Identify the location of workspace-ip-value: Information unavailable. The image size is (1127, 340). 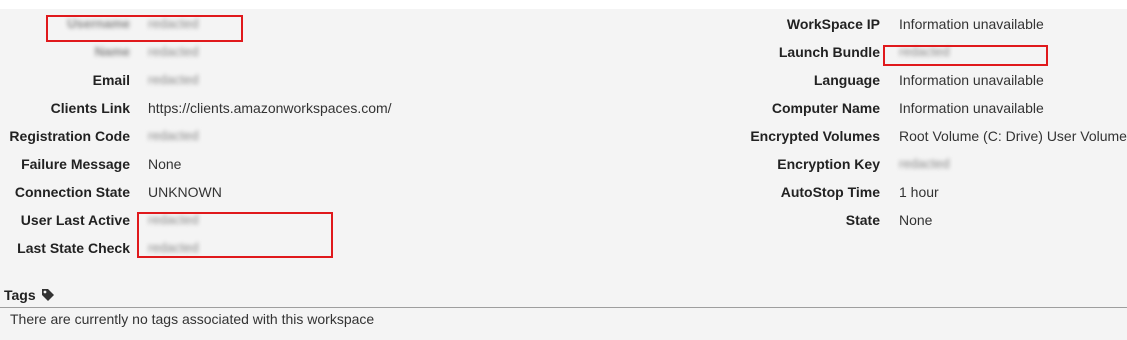
(971, 24).